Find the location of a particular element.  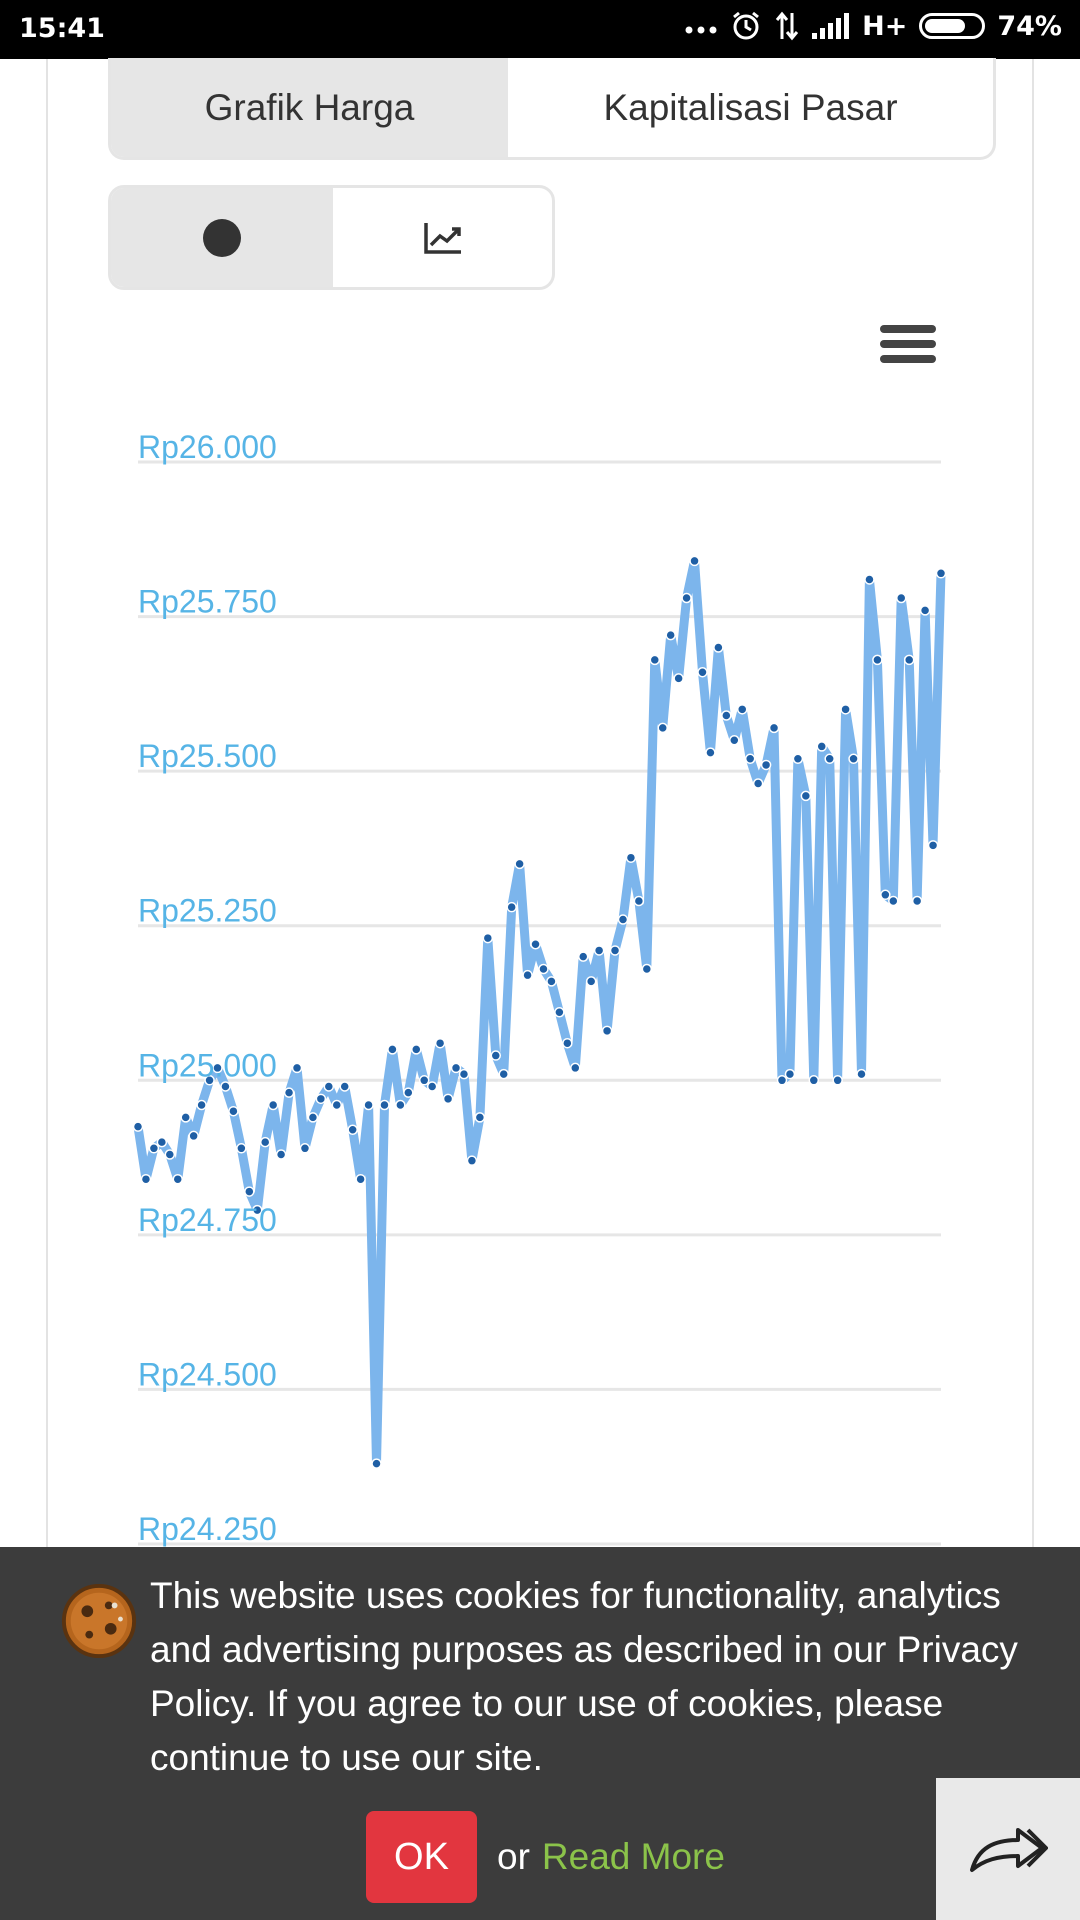

mode-line-button is located at coordinates (442, 237).